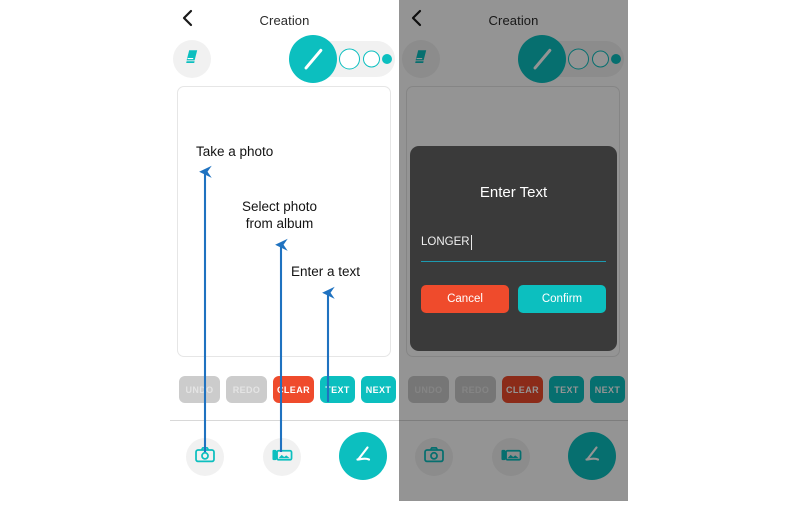  Describe the element at coordinates (246, 389) in the screenshot. I see `redo-button: REDO` at that location.